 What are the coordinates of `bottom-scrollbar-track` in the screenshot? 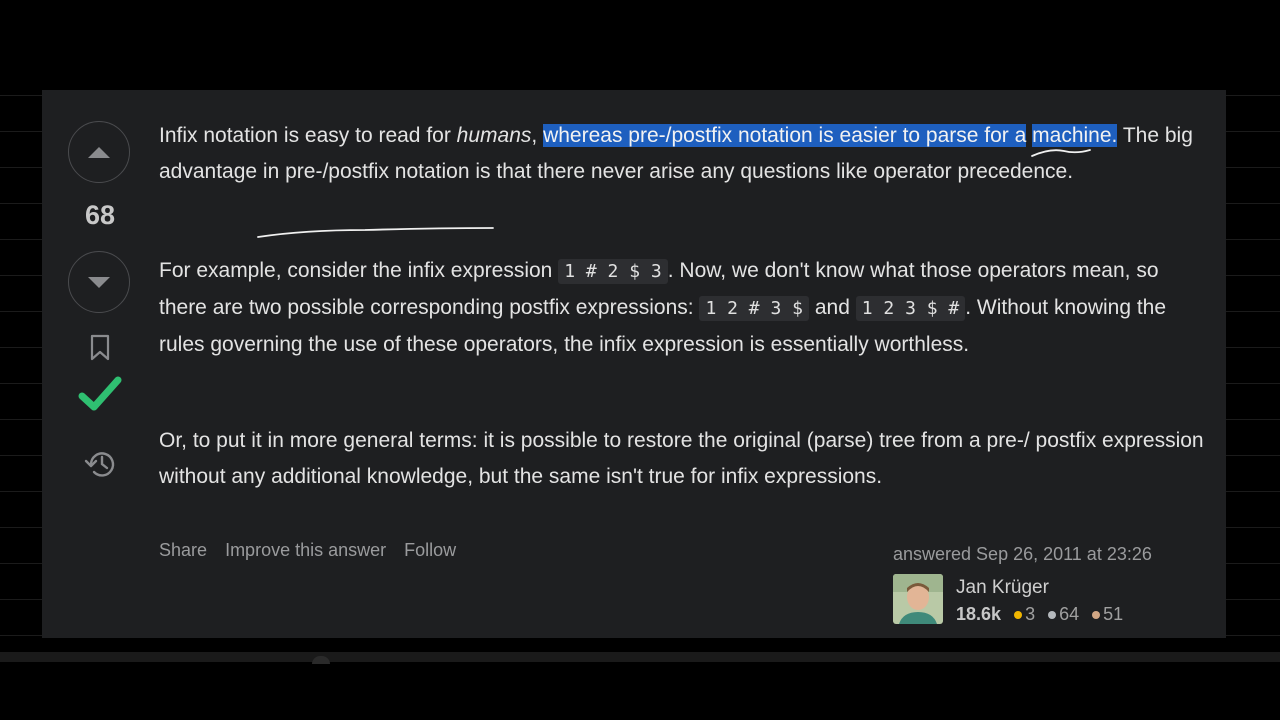 It's located at (640, 657).